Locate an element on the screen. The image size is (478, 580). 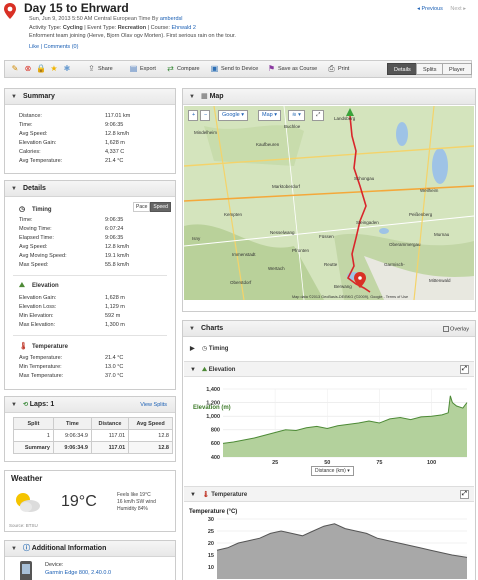
summary-row: Avg Speed: 12.8 km/h is located at coordinates (74, 134).